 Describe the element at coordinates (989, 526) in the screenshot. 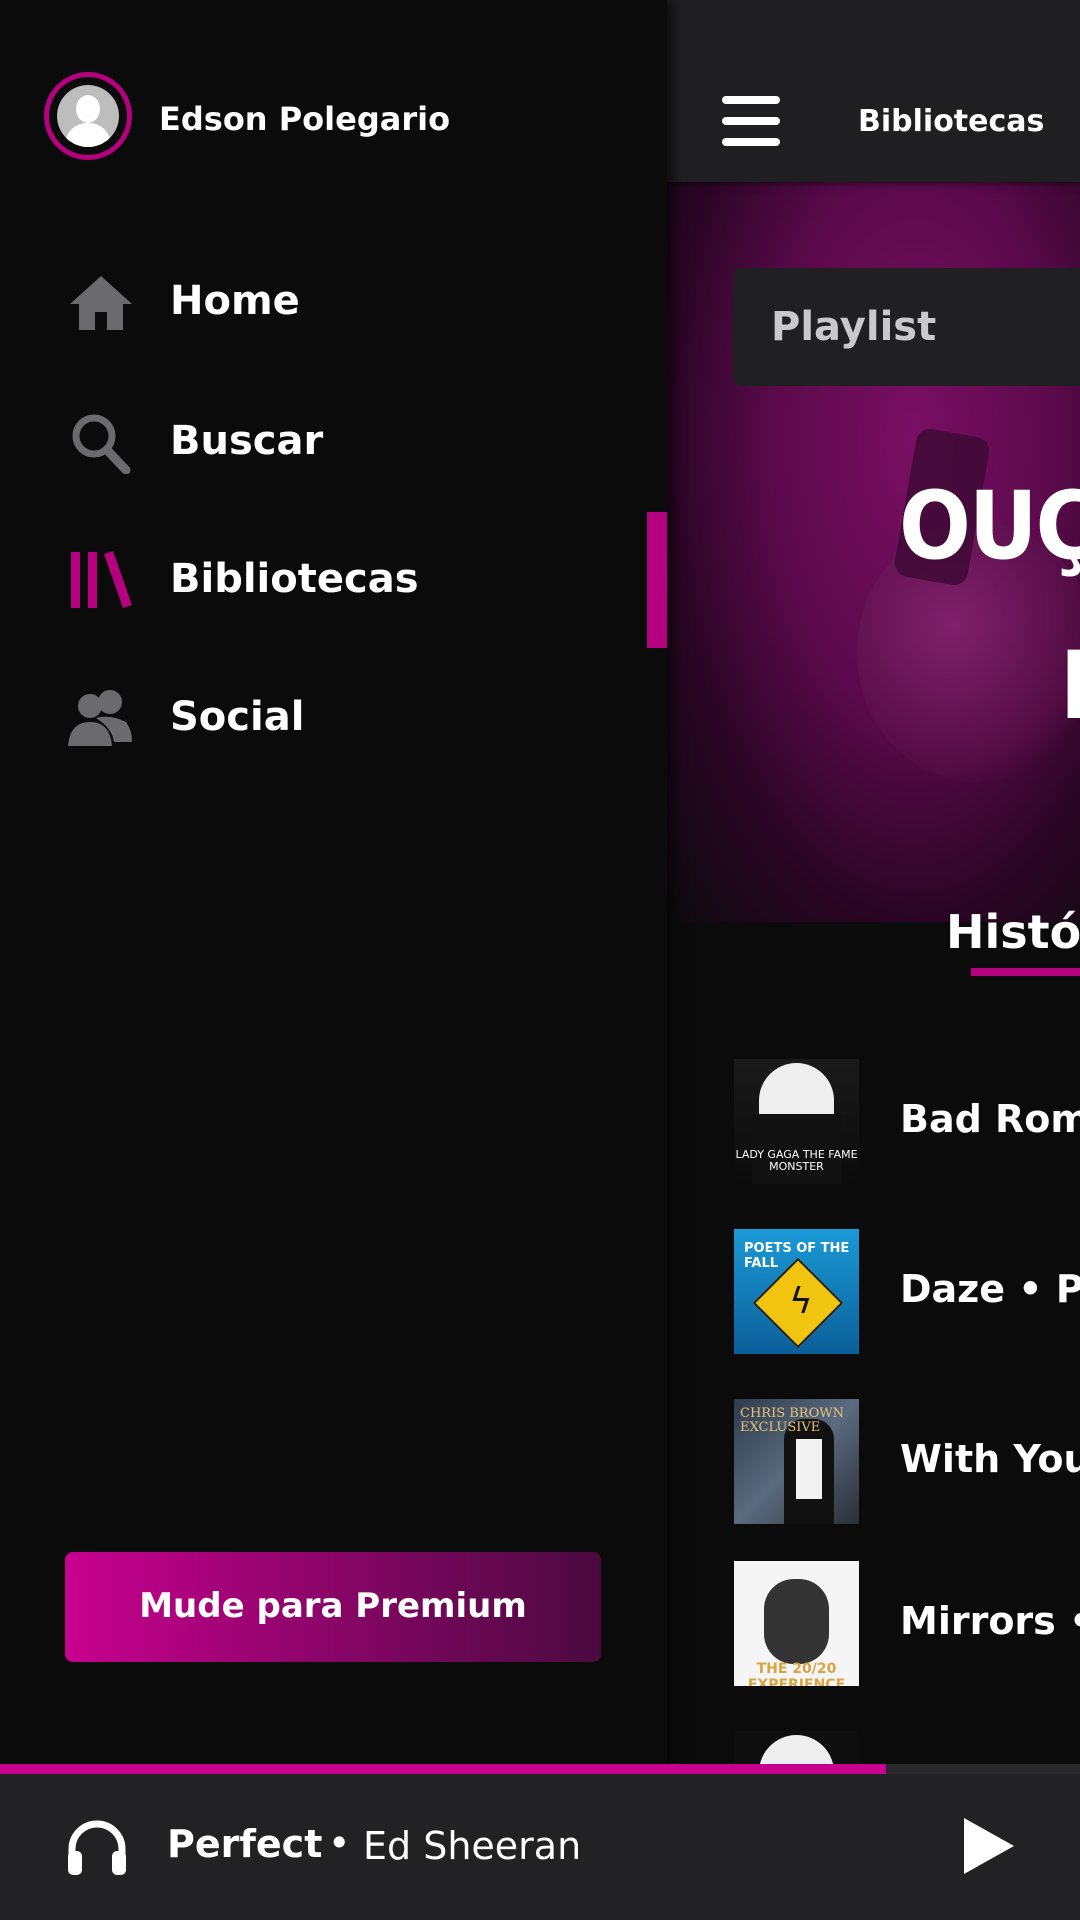

I see `hero-title: OUÇA` at that location.